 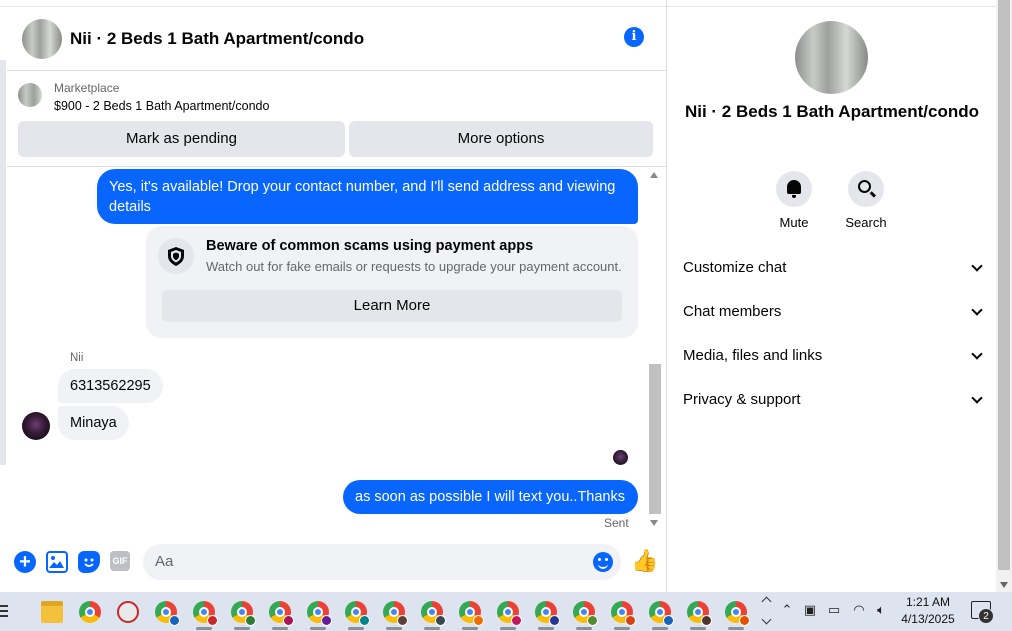 What do you see at coordinates (181, 139) in the screenshot?
I see `mark-as-pending-button: Mark as pending` at bounding box center [181, 139].